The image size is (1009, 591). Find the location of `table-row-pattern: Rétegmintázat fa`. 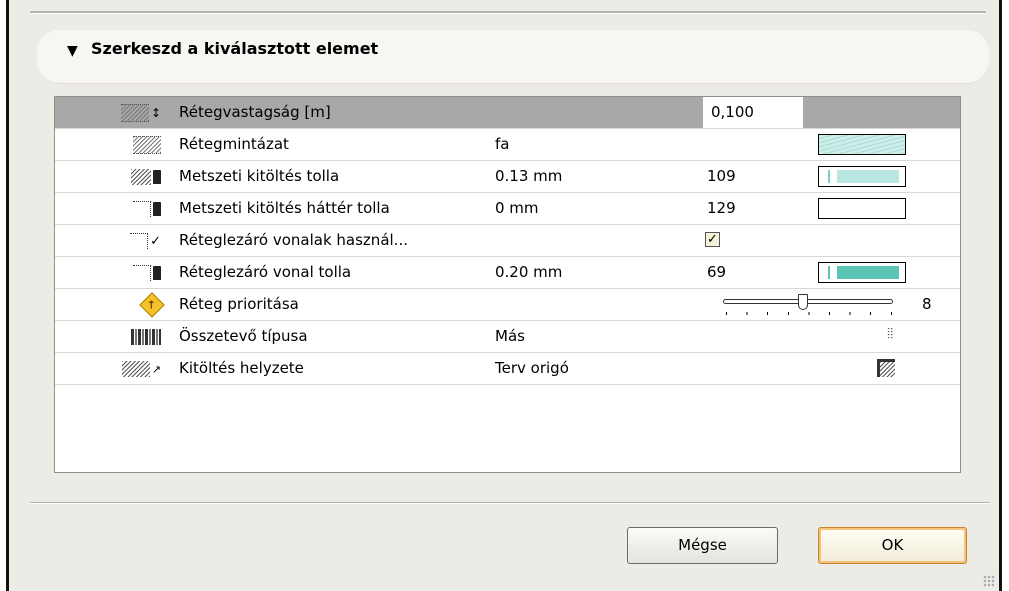

table-row-pattern: Rétegmintázat fa is located at coordinates (507, 145).